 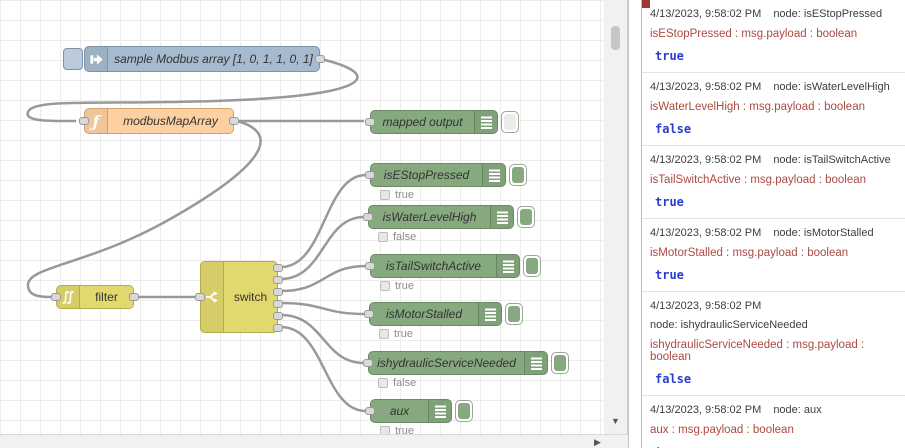 What do you see at coordinates (405, 383) in the screenshot?
I see `status-text: false` at bounding box center [405, 383].